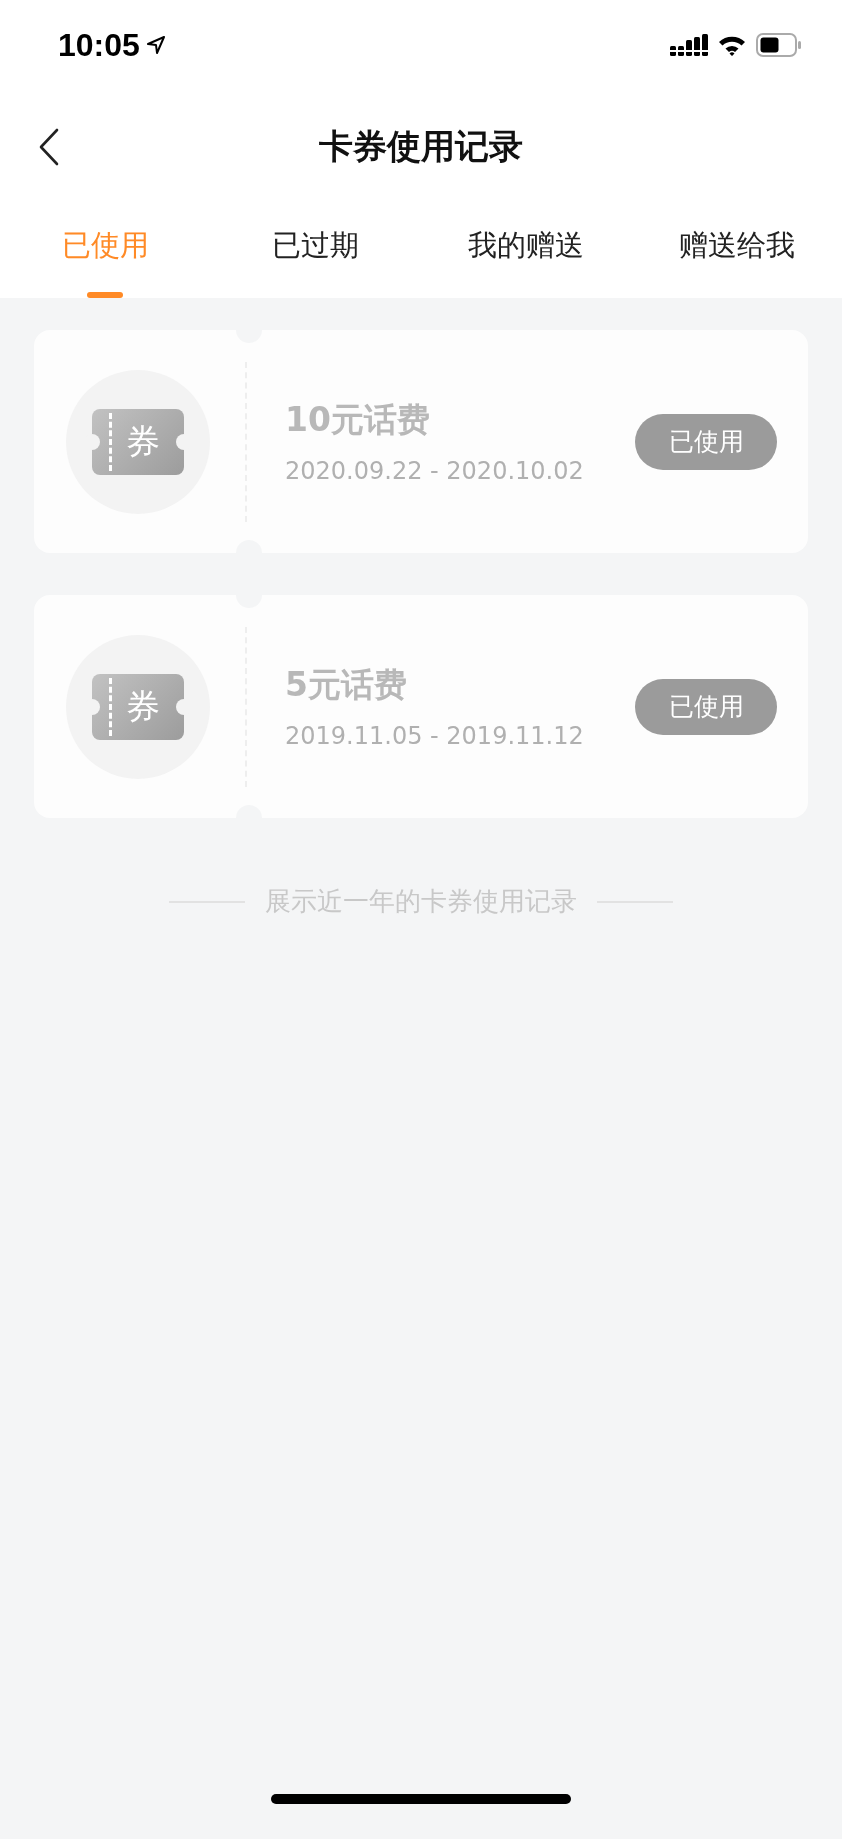  I want to click on validity-period: 2020.09.22 - 2020.10.02, so click(435, 471).